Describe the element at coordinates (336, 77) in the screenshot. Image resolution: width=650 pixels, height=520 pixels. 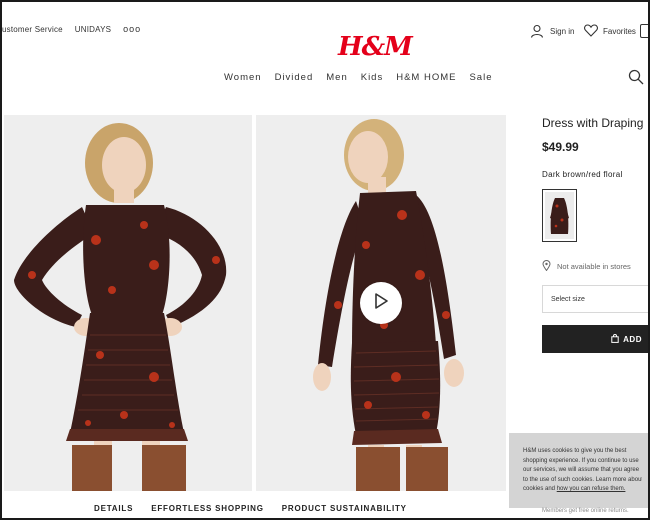
I see `nav-item-men: Men` at that location.